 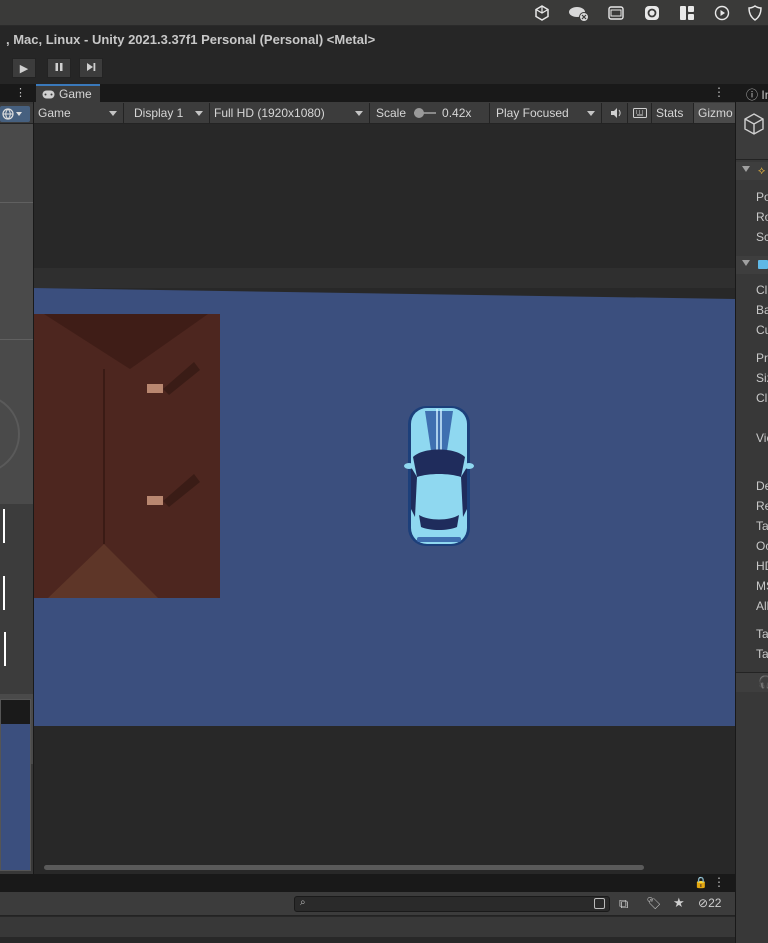 I want to click on audio-listener-header: 🎧, so click(x=752, y=682).